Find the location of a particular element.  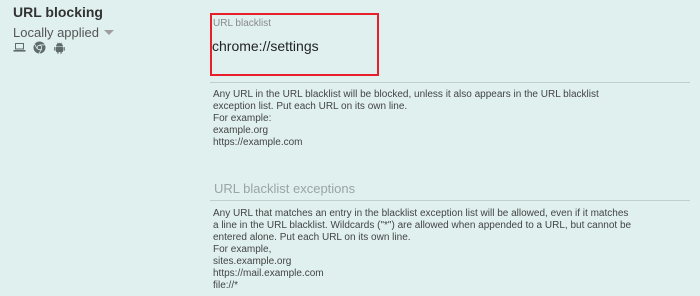

platform-icons is located at coordinates (43, 47).